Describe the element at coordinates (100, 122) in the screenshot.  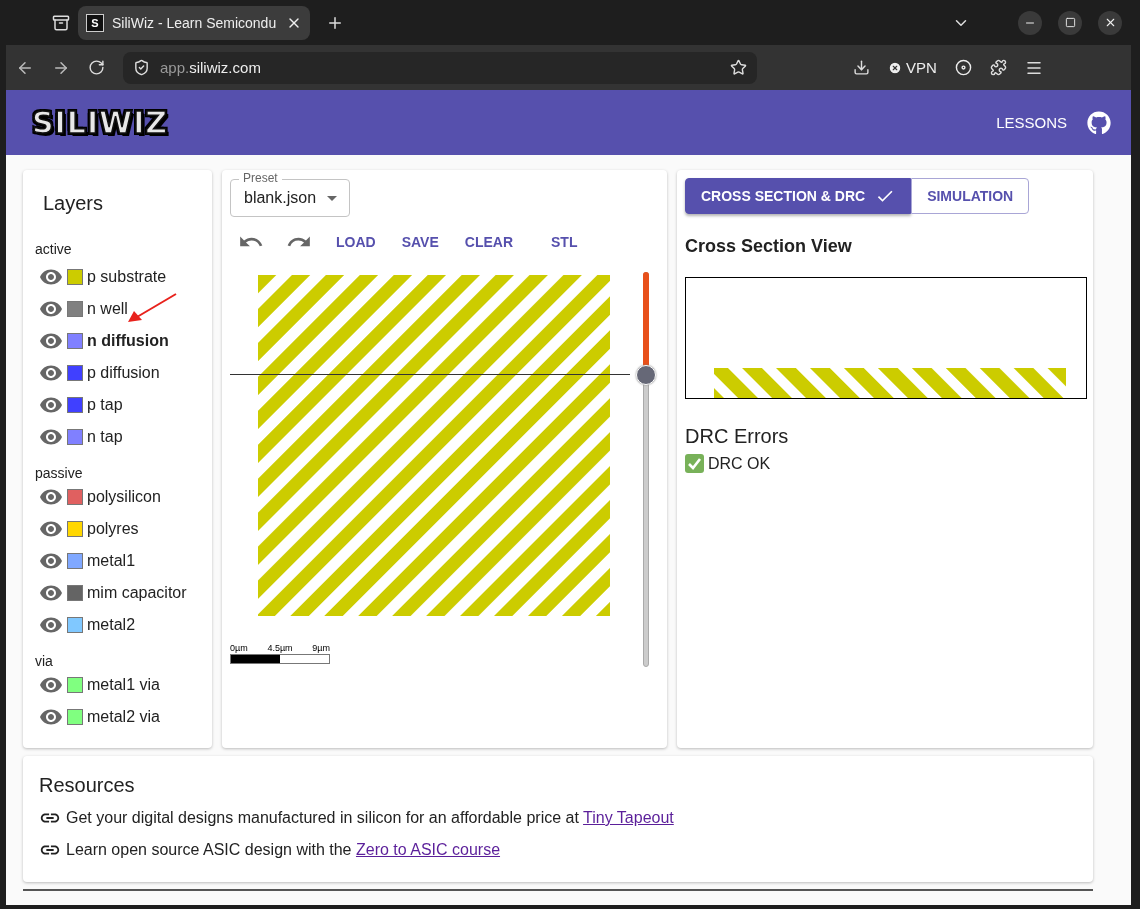
I see `logo: SILIWIZ` at that location.